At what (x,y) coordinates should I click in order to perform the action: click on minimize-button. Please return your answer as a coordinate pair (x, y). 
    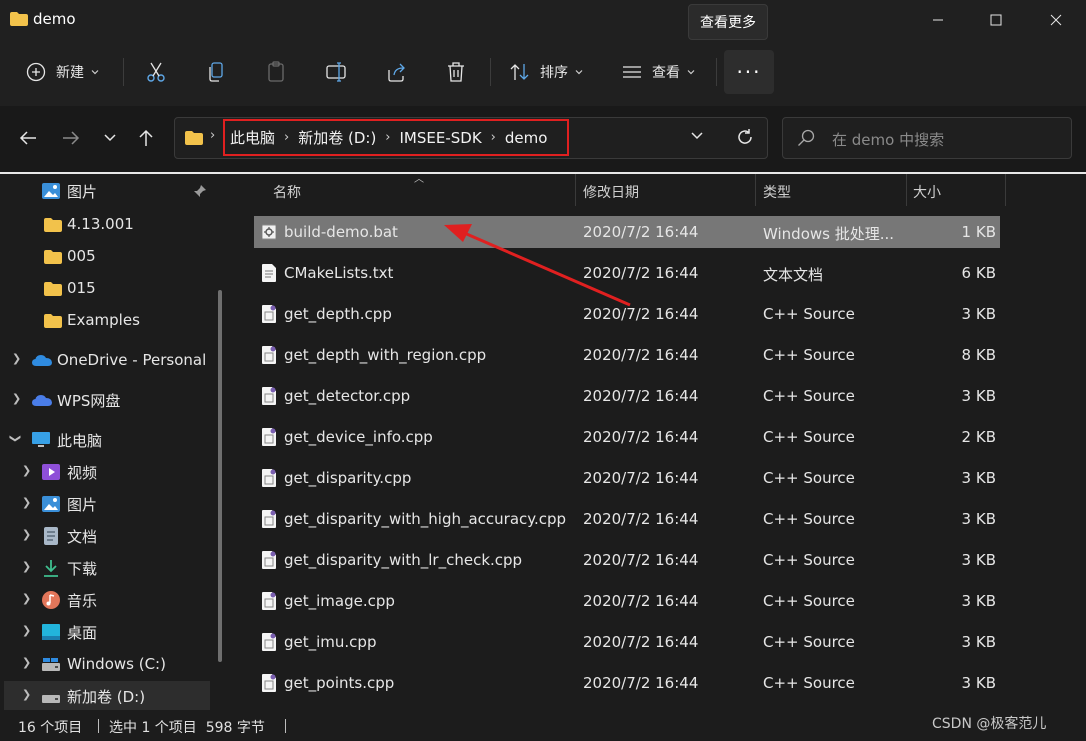
    Looking at the image, I should click on (938, 20).